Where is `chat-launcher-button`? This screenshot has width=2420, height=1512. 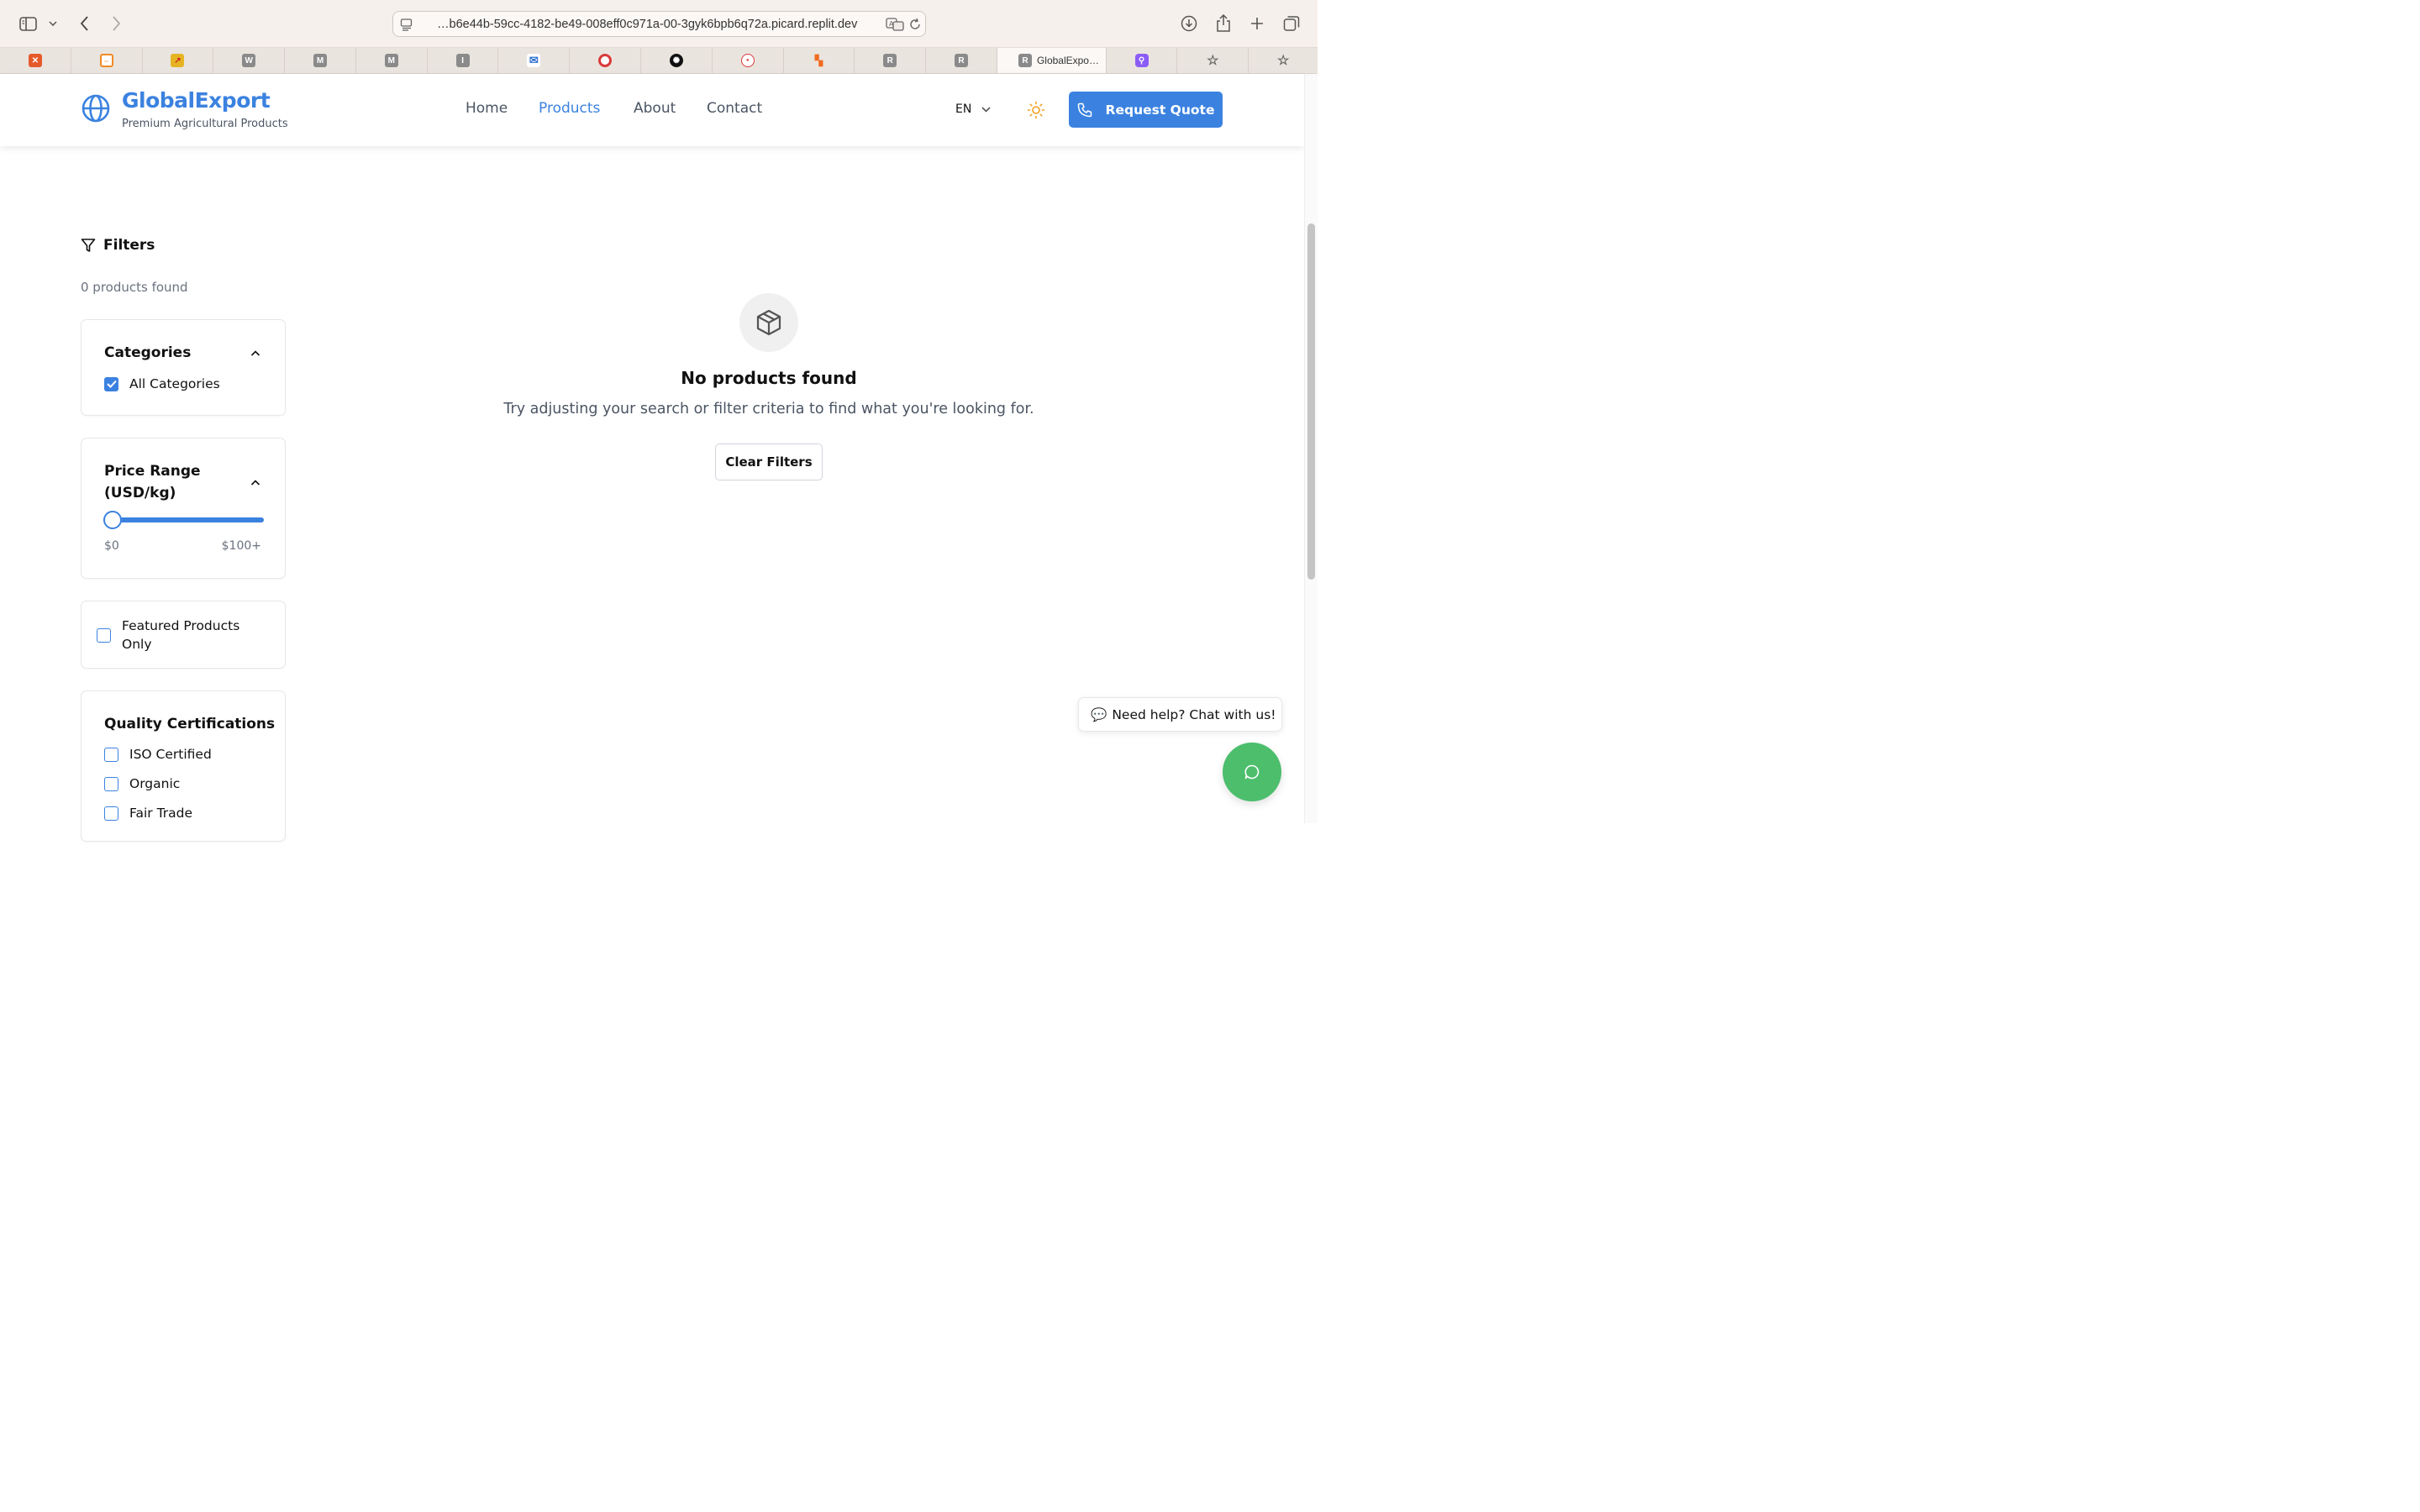 chat-launcher-button is located at coordinates (1252, 772).